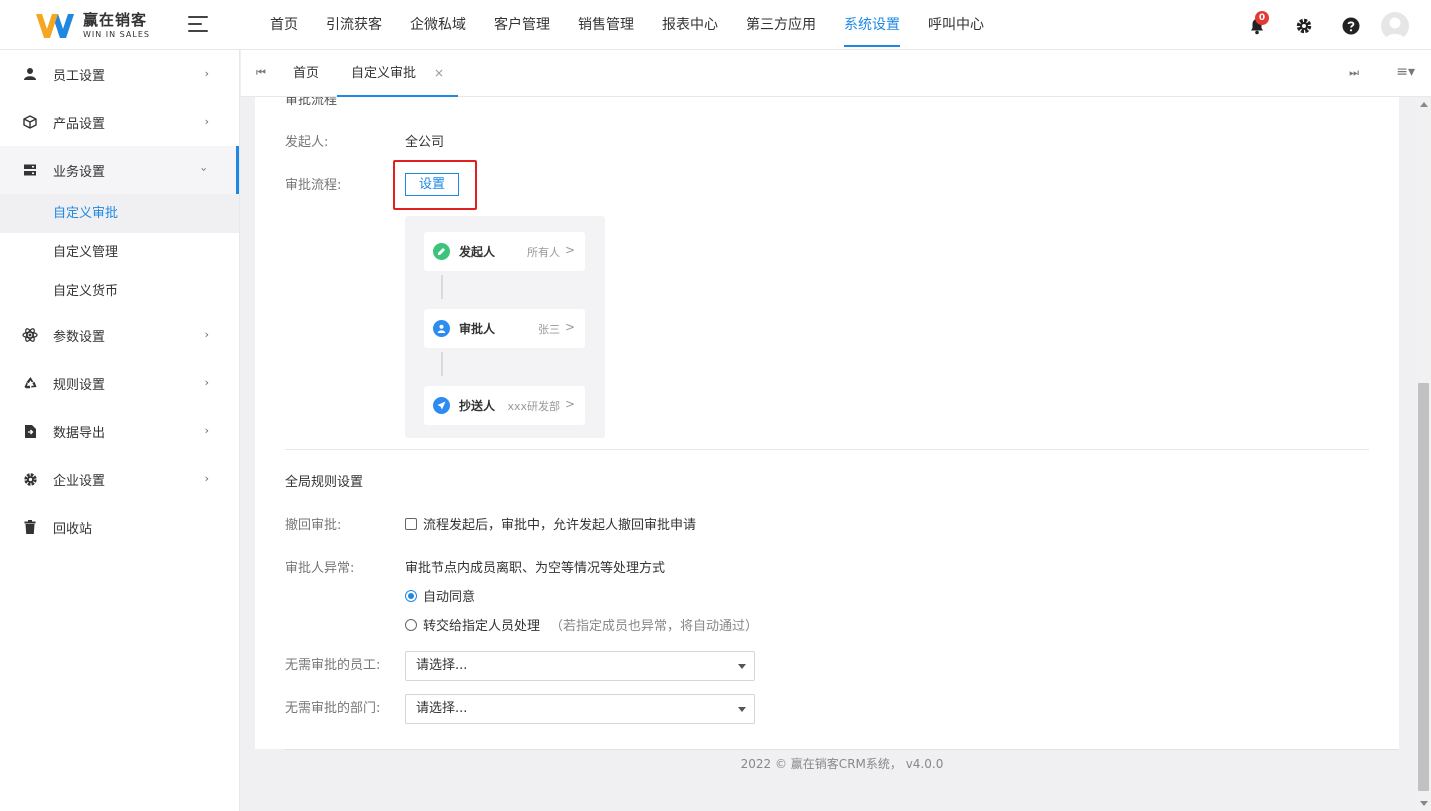 The width and height of the screenshot is (1431, 811). Describe the element at coordinates (606, 25) in the screenshot. I see `nav-sales: 销售管理` at that location.